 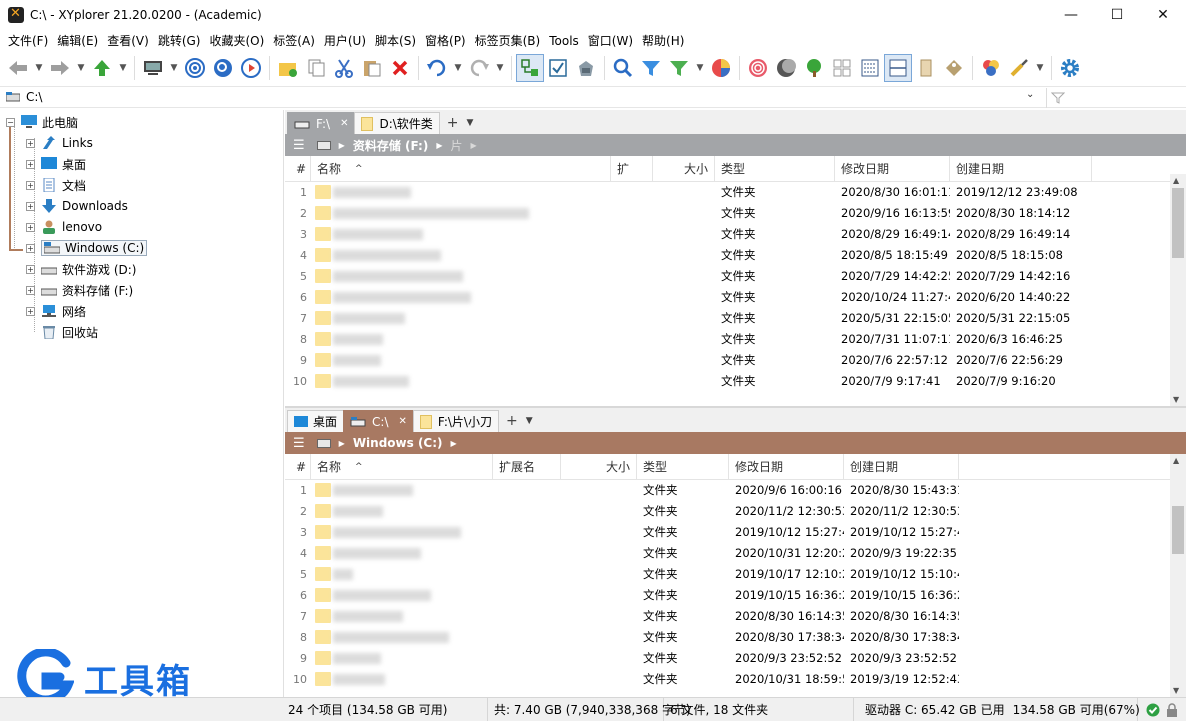 What do you see at coordinates (402, 466) in the screenshot?
I see `column-name: 名称 ^` at bounding box center [402, 466].